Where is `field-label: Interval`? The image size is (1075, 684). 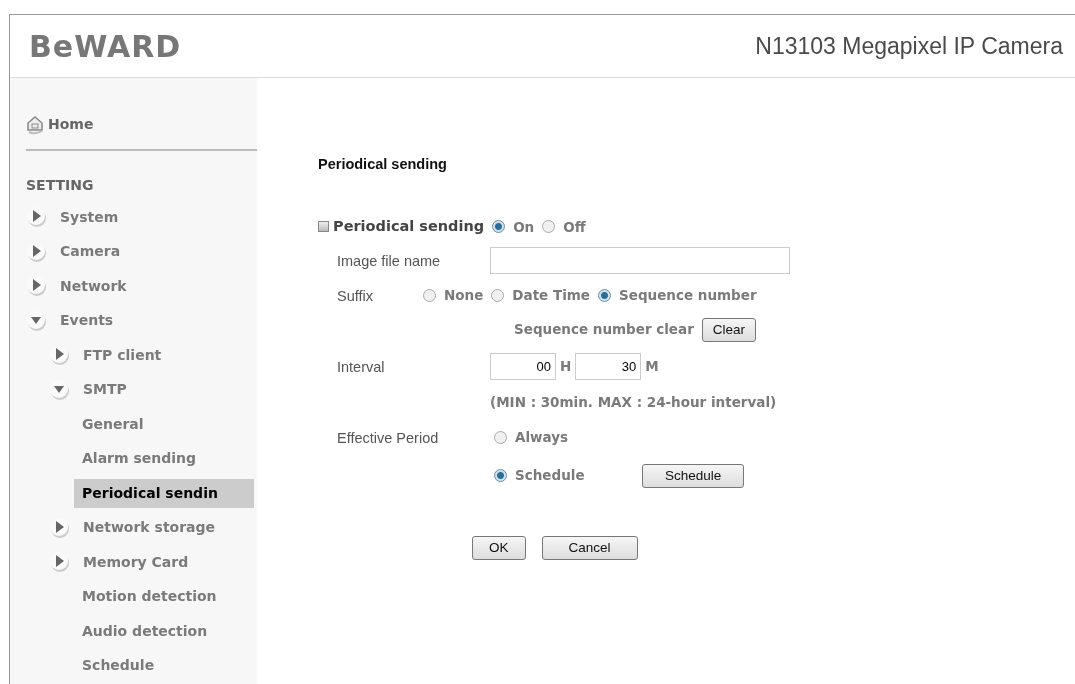 field-label: Interval is located at coordinates (361, 366).